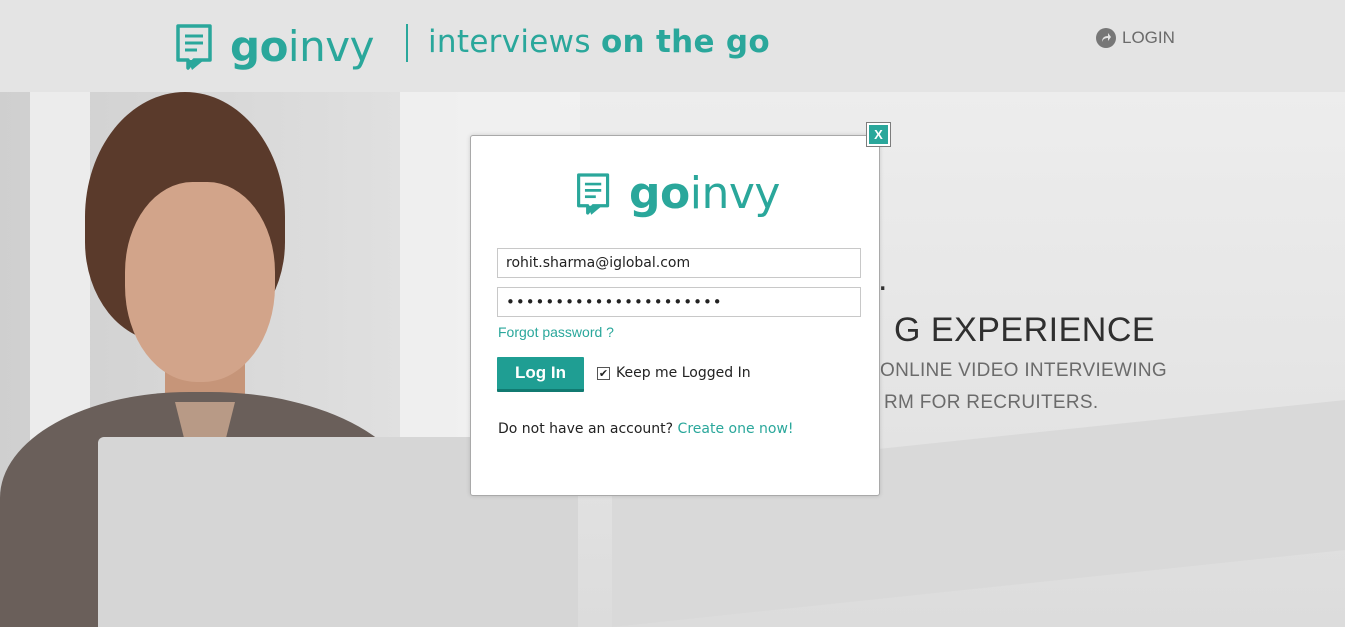 This screenshot has height=627, width=1345. What do you see at coordinates (407, 43) in the screenshot?
I see `header-divider` at bounding box center [407, 43].